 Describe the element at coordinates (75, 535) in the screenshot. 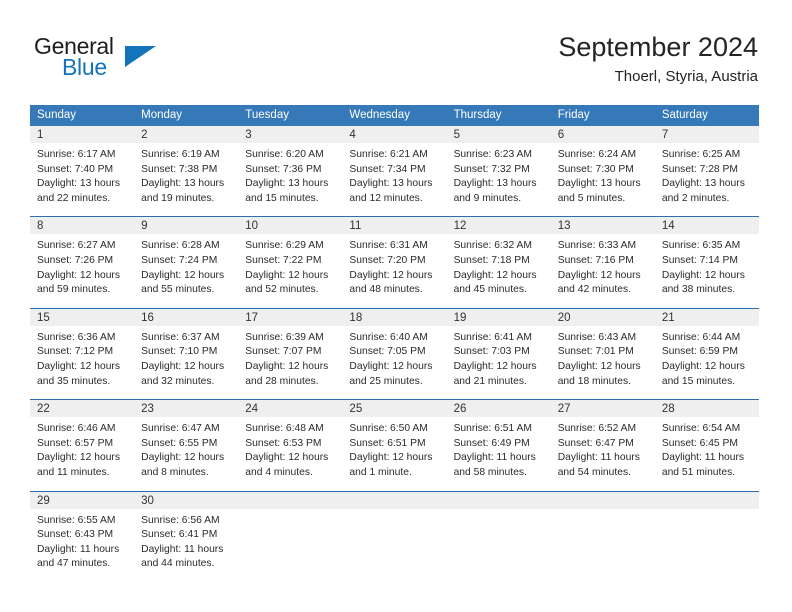

I see `sunset-text: Sunset: 6:43 PM` at that location.